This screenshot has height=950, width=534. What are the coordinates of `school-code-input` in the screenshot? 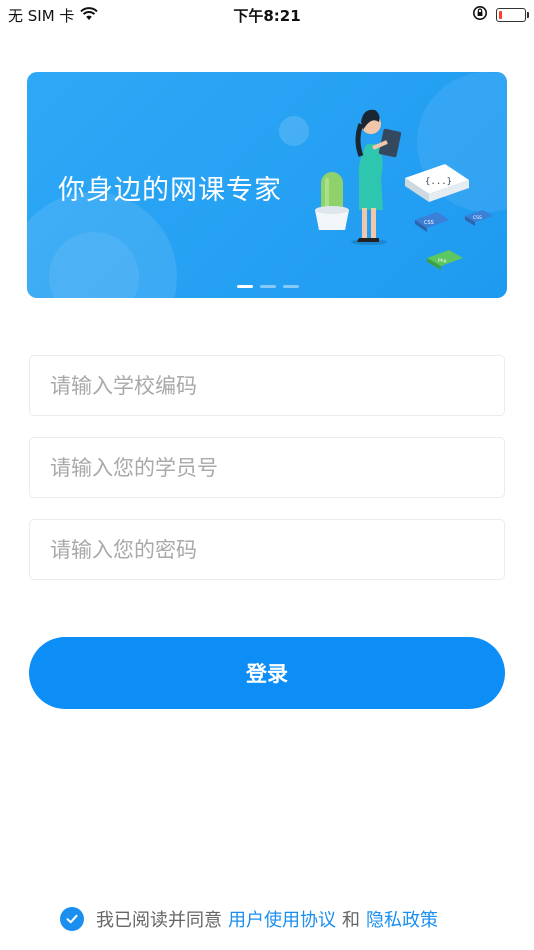 It's located at (267, 385).